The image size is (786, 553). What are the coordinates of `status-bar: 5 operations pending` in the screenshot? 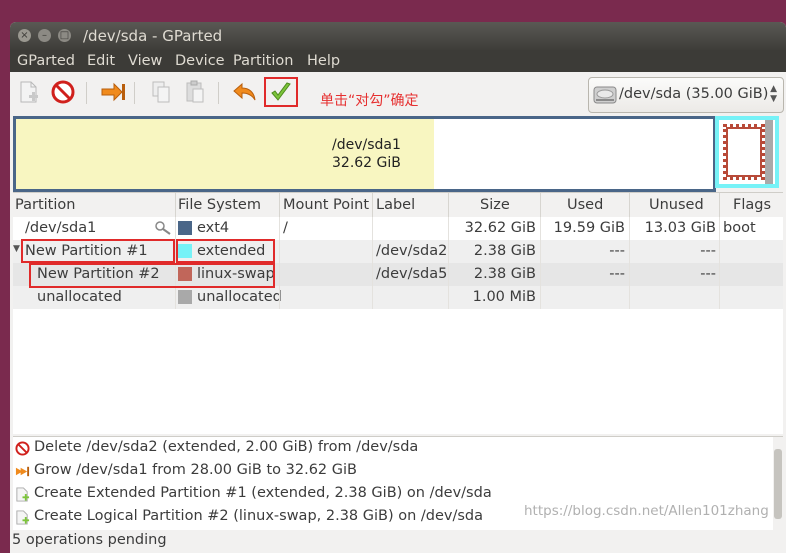 It's located at (398, 541).